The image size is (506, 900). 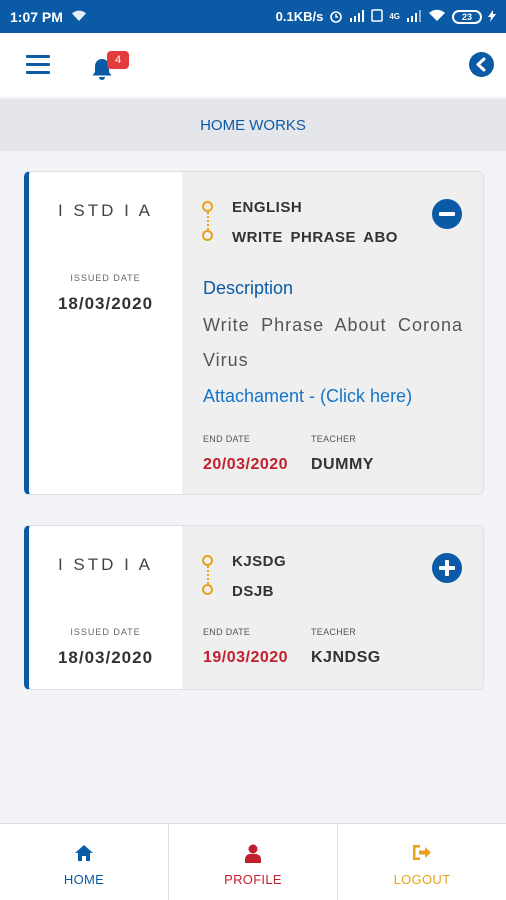 I want to click on end-date-value: 19/03/2020, so click(x=246, y=657).